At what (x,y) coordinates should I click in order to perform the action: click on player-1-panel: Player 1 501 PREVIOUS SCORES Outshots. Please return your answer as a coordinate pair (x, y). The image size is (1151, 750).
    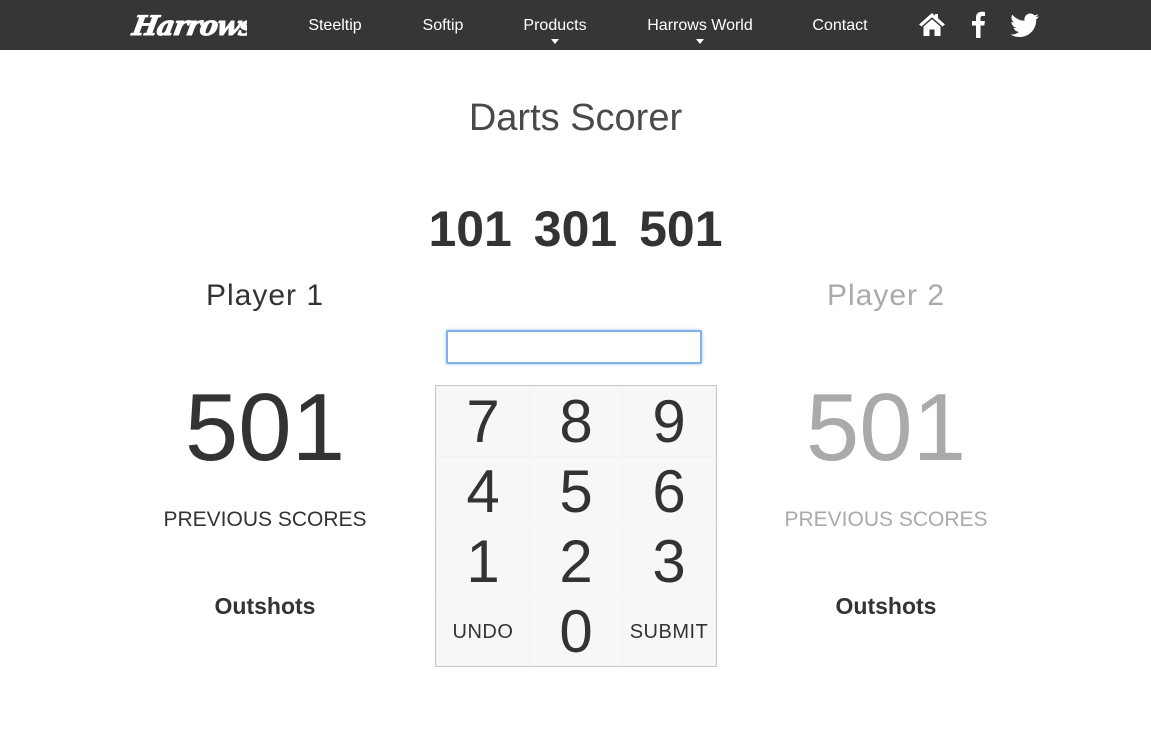
    Looking at the image, I should click on (265, 448).